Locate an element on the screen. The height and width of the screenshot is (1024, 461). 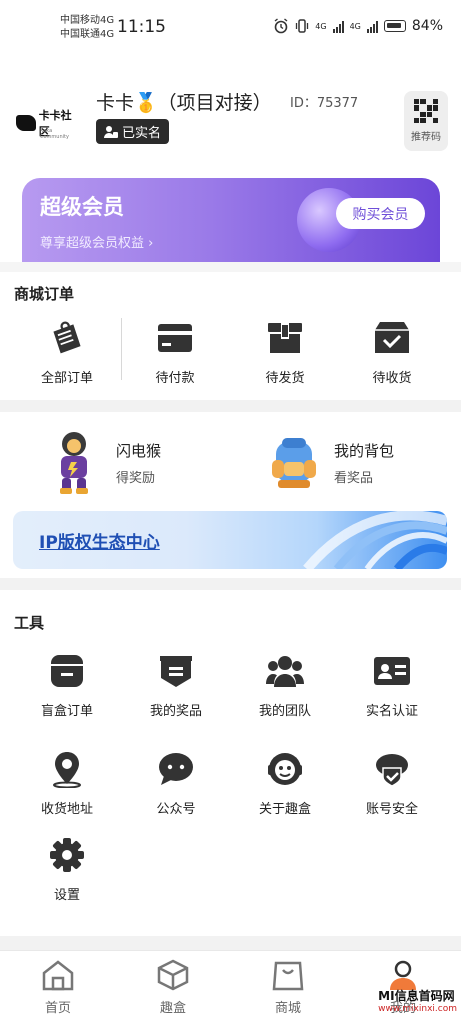
watermark: MI信息首码网 www.mixinxi.com is located at coordinates (417, 1000).